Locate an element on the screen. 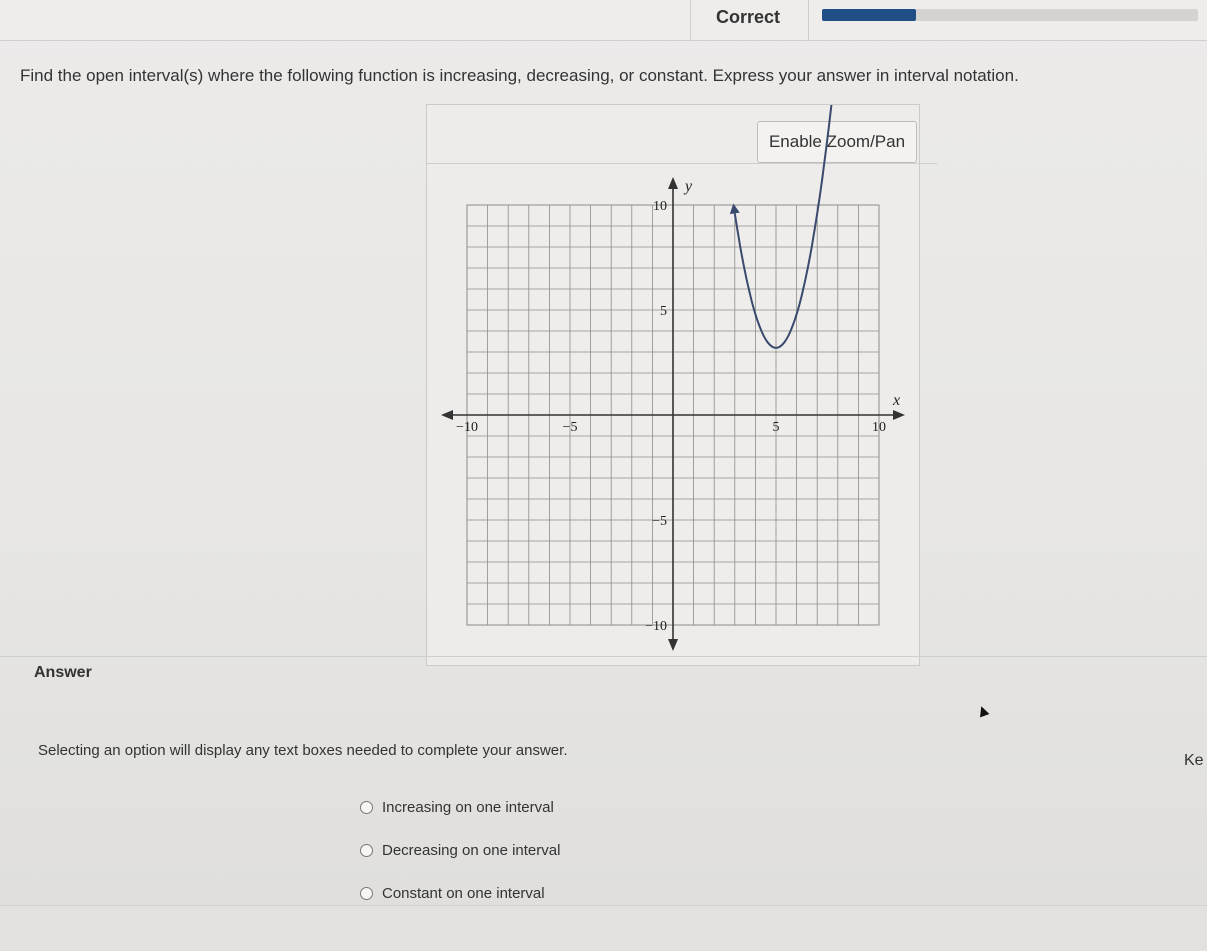 The image size is (1207, 951). answer-divider is located at coordinates (603, 656).